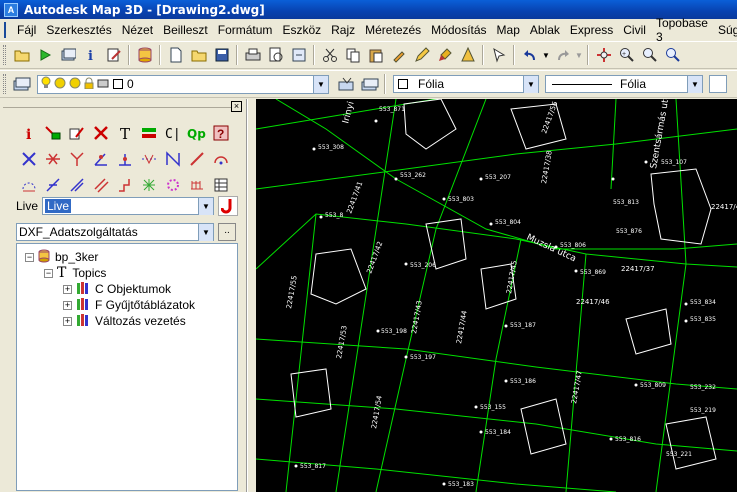 The height and width of the screenshot is (492, 737). I want to click on undo-dropdown-icon: ▼, so click(546, 55).